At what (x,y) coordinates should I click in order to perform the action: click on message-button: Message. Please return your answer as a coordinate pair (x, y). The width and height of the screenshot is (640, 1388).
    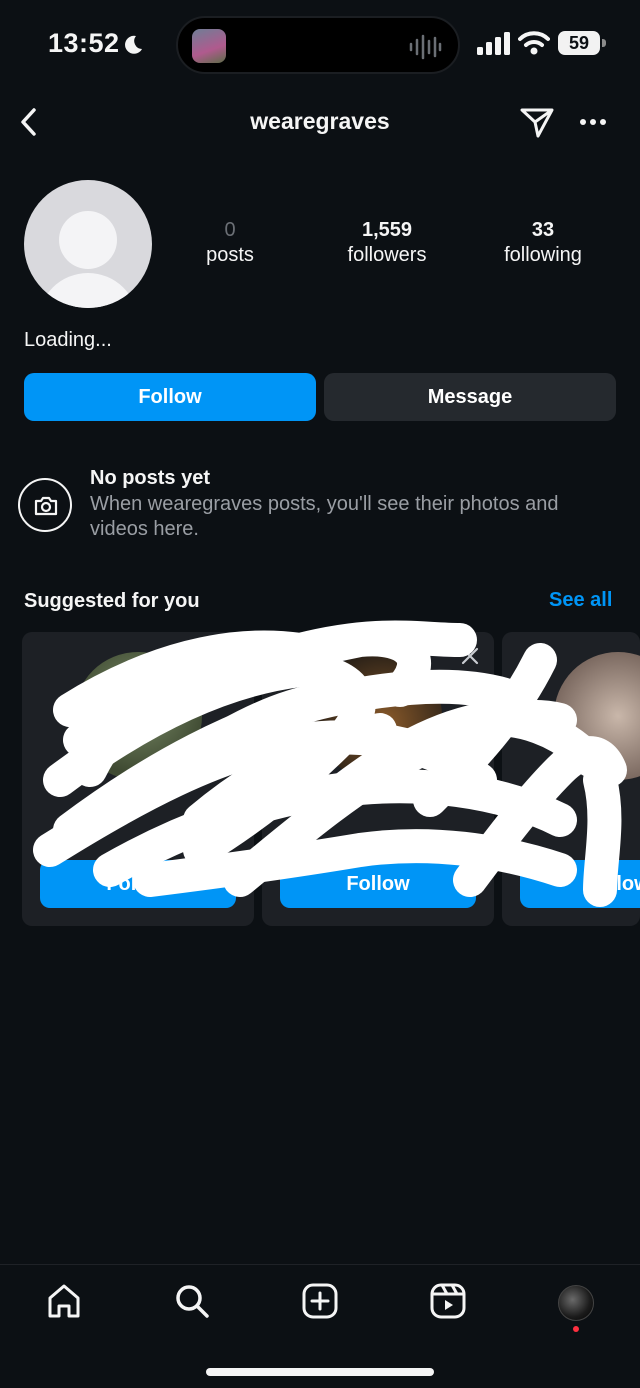
    Looking at the image, I should click on (470, 397).